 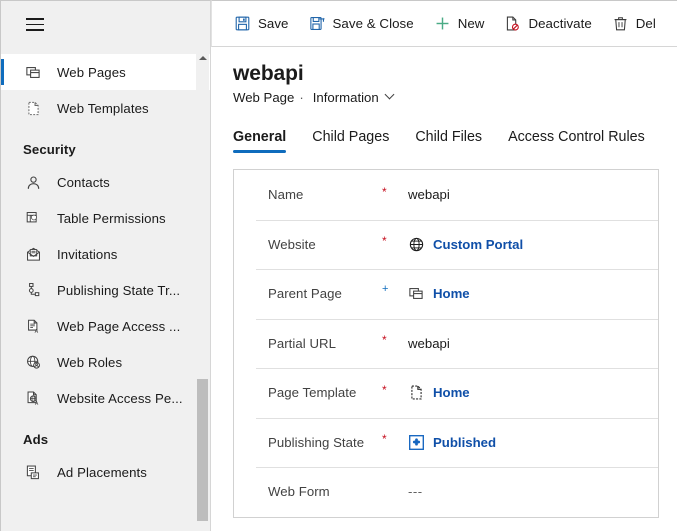 I want to click on form-row-web-form: Web Form ---, so click(x=446, y=492).